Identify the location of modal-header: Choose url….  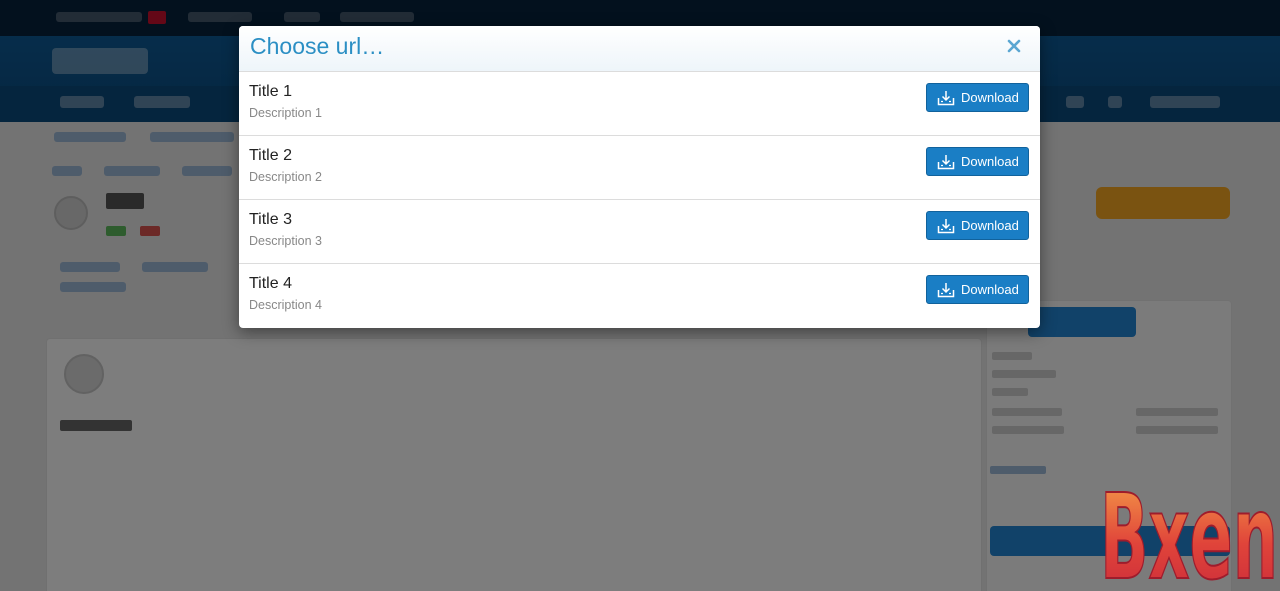
(639, 49).